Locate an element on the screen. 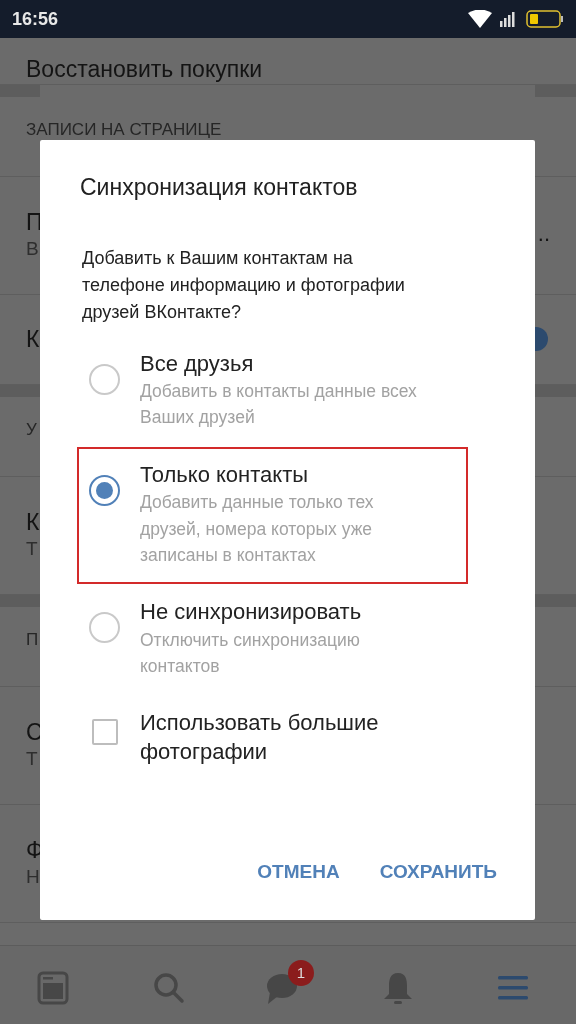 The height and width of the screenshot is (1024, 576). option-description: Отключить синхронизацию контактов is located at coordinates (250, 653).